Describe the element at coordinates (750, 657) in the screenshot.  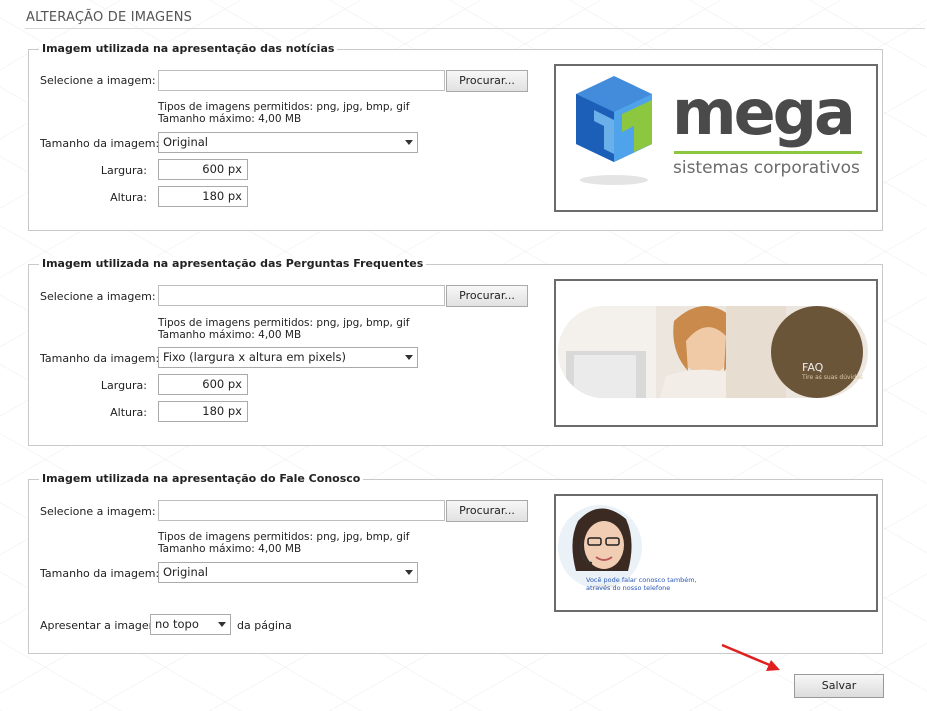
I see `red-arrow-icon` at that location.